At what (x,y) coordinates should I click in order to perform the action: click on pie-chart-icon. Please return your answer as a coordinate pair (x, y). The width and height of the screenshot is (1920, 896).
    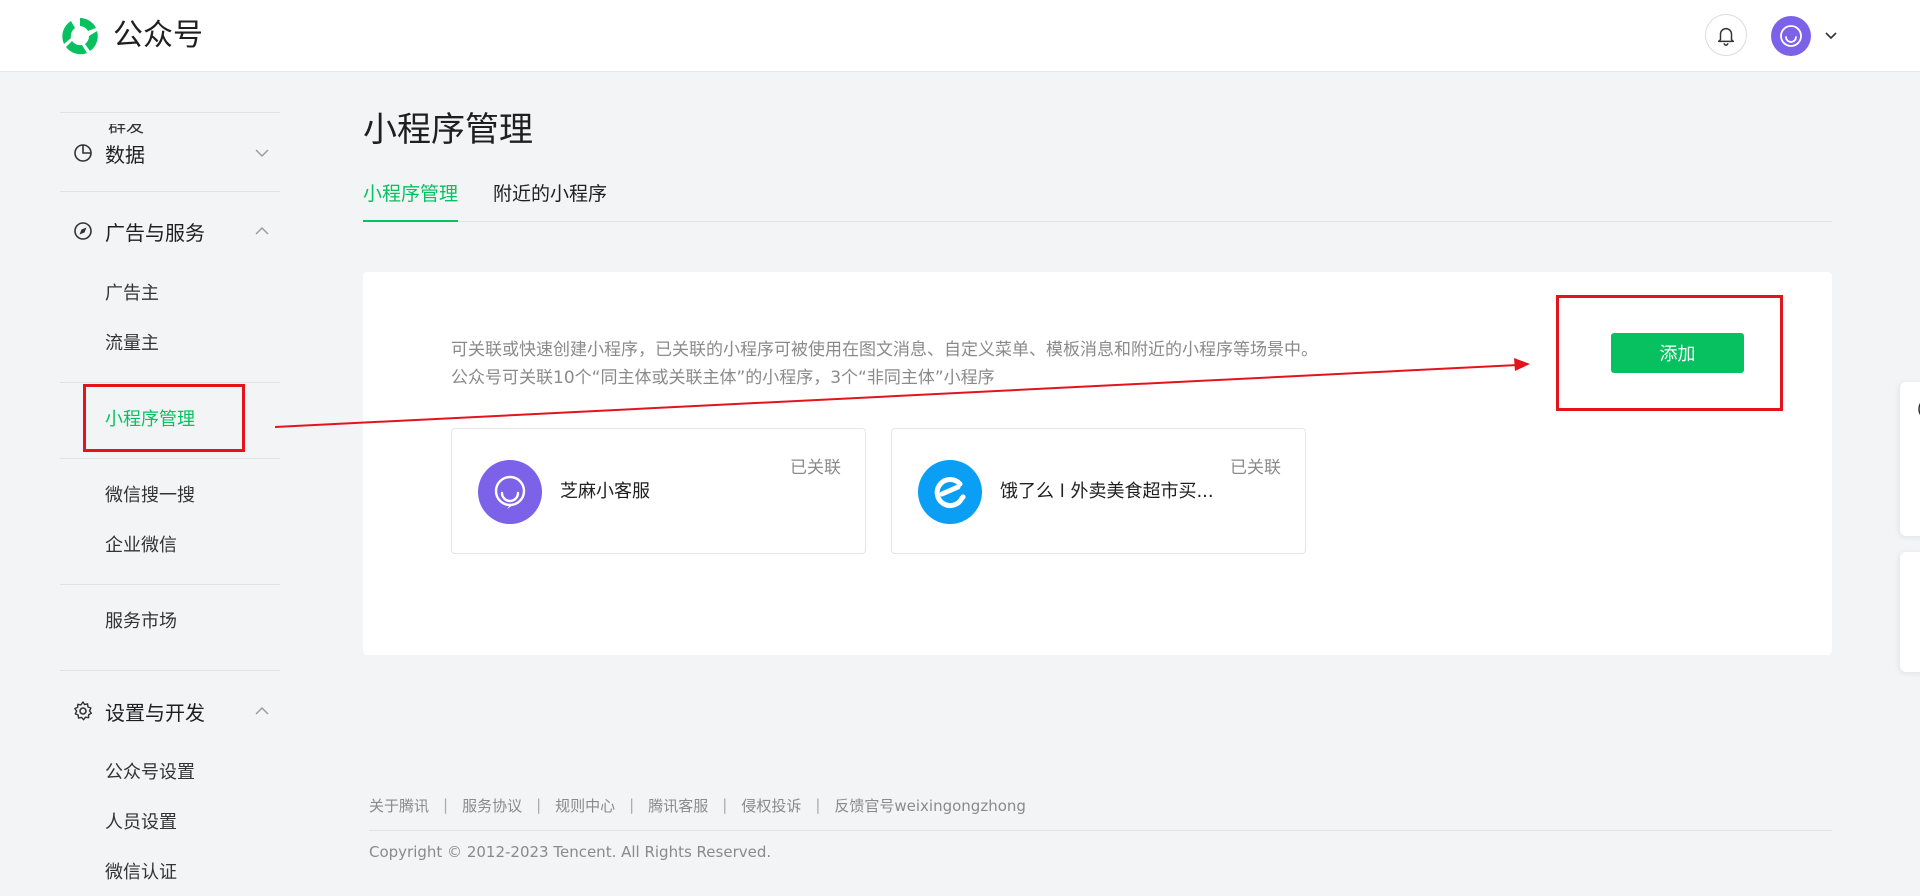
    Looking at the image, I should click on (83, 153).